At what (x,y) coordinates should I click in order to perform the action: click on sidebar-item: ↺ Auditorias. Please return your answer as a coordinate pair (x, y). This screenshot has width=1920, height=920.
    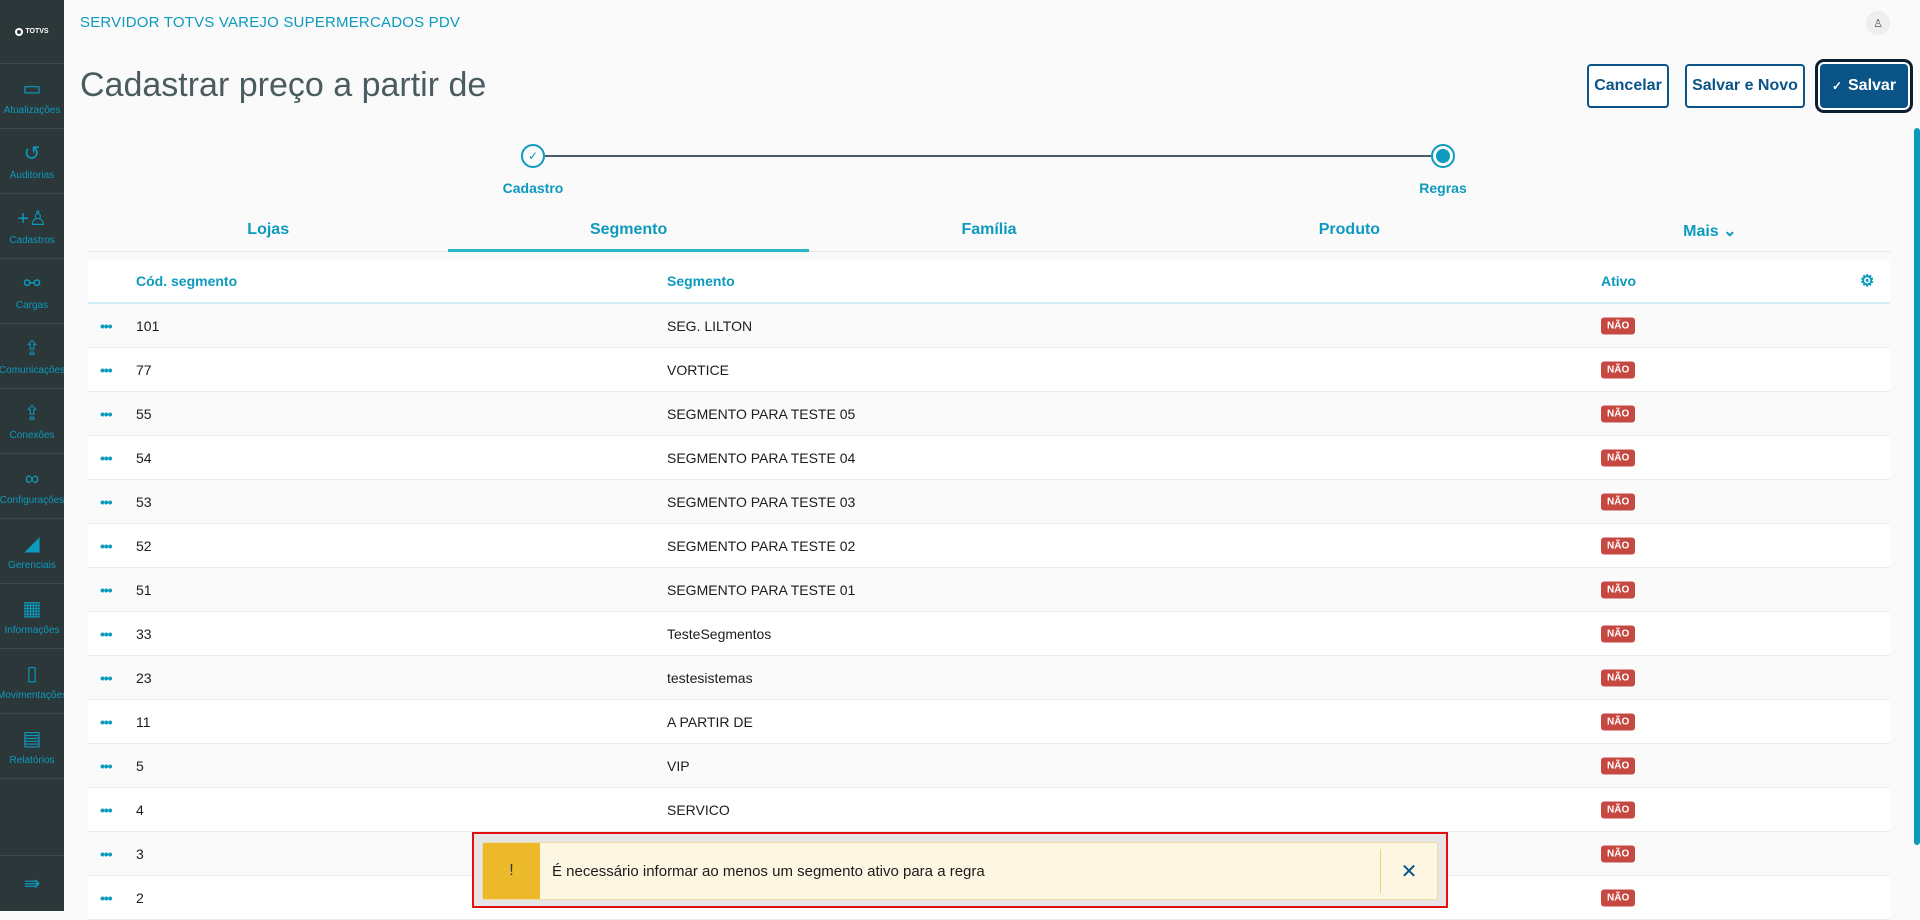
    Looking at the image, I should click on (32, 161).